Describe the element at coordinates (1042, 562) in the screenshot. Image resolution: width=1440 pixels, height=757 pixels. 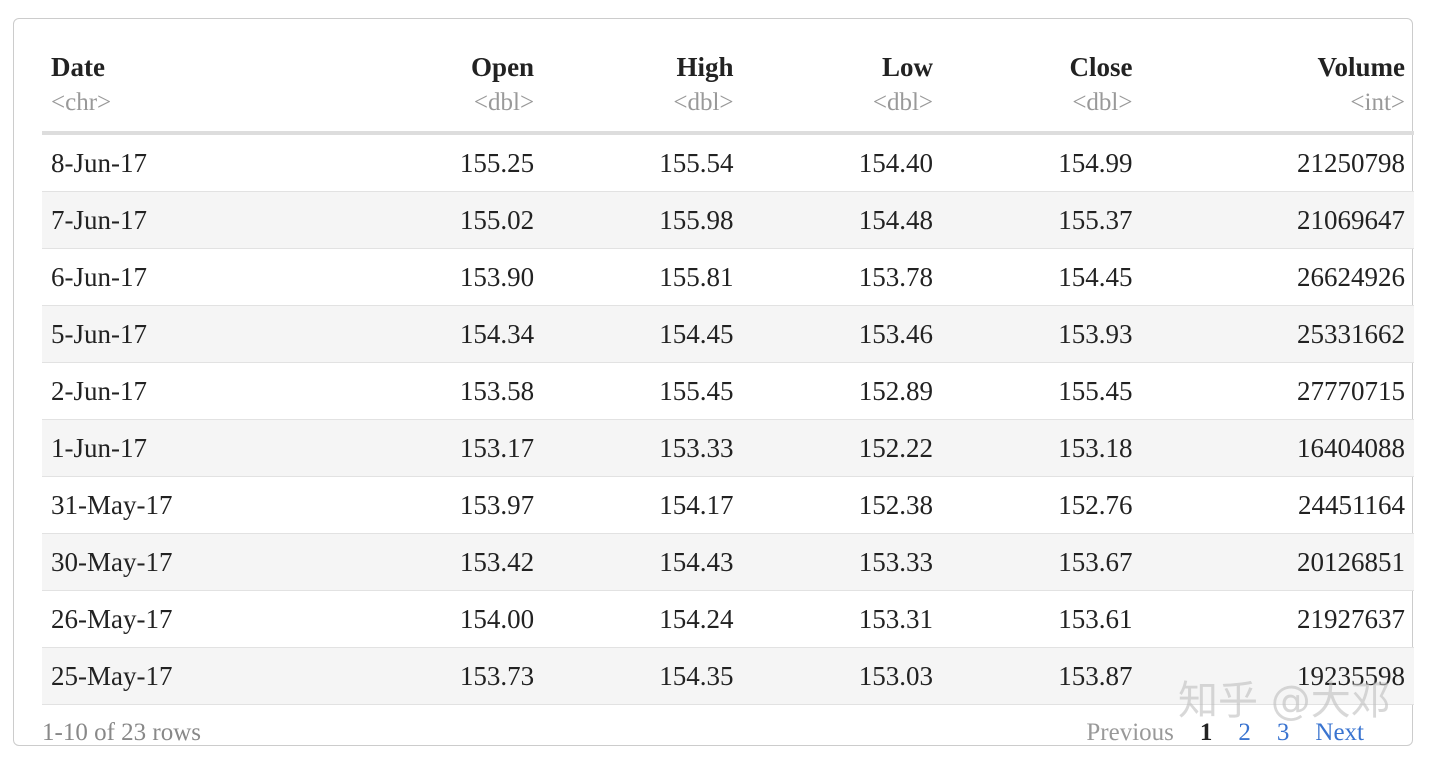
I see `cell-close: 153.67` at that location.